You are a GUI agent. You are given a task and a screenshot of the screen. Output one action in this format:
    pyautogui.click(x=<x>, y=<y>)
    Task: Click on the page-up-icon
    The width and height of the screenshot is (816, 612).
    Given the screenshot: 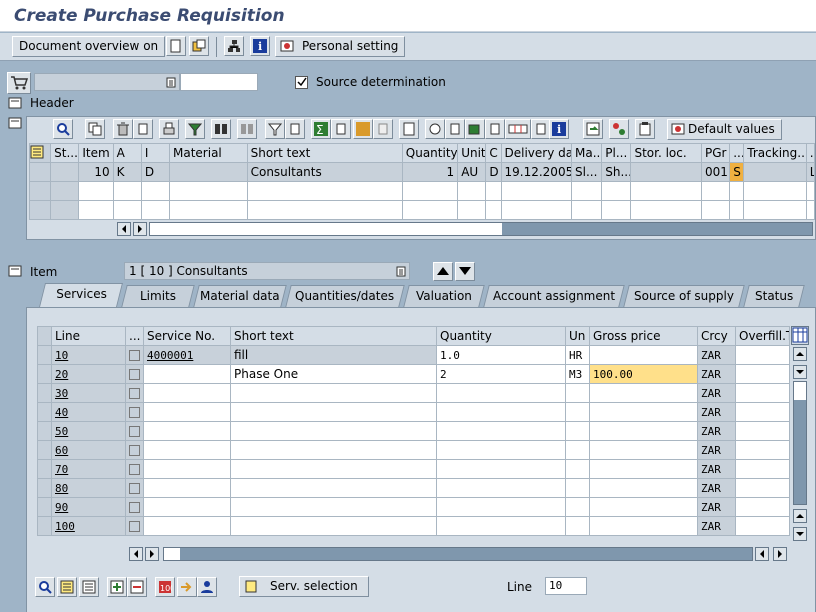 What is the action you would take?
    pyautogui.click(x=800, y=516)
    